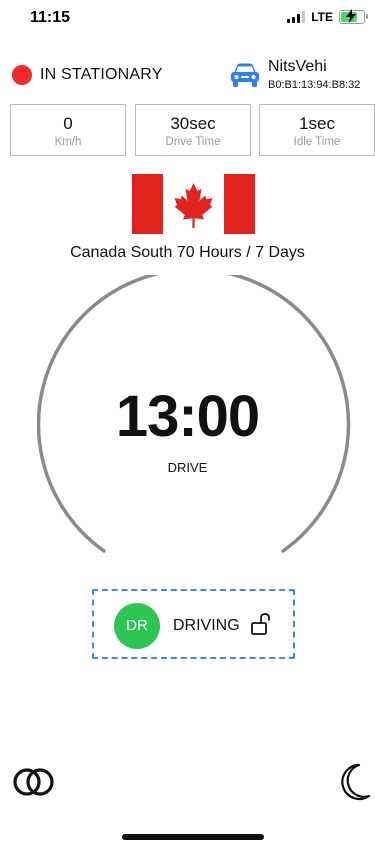  Describe the element at coordinates (68, 142) in the screenshot. I see `speed-label: Km/h` at that location.